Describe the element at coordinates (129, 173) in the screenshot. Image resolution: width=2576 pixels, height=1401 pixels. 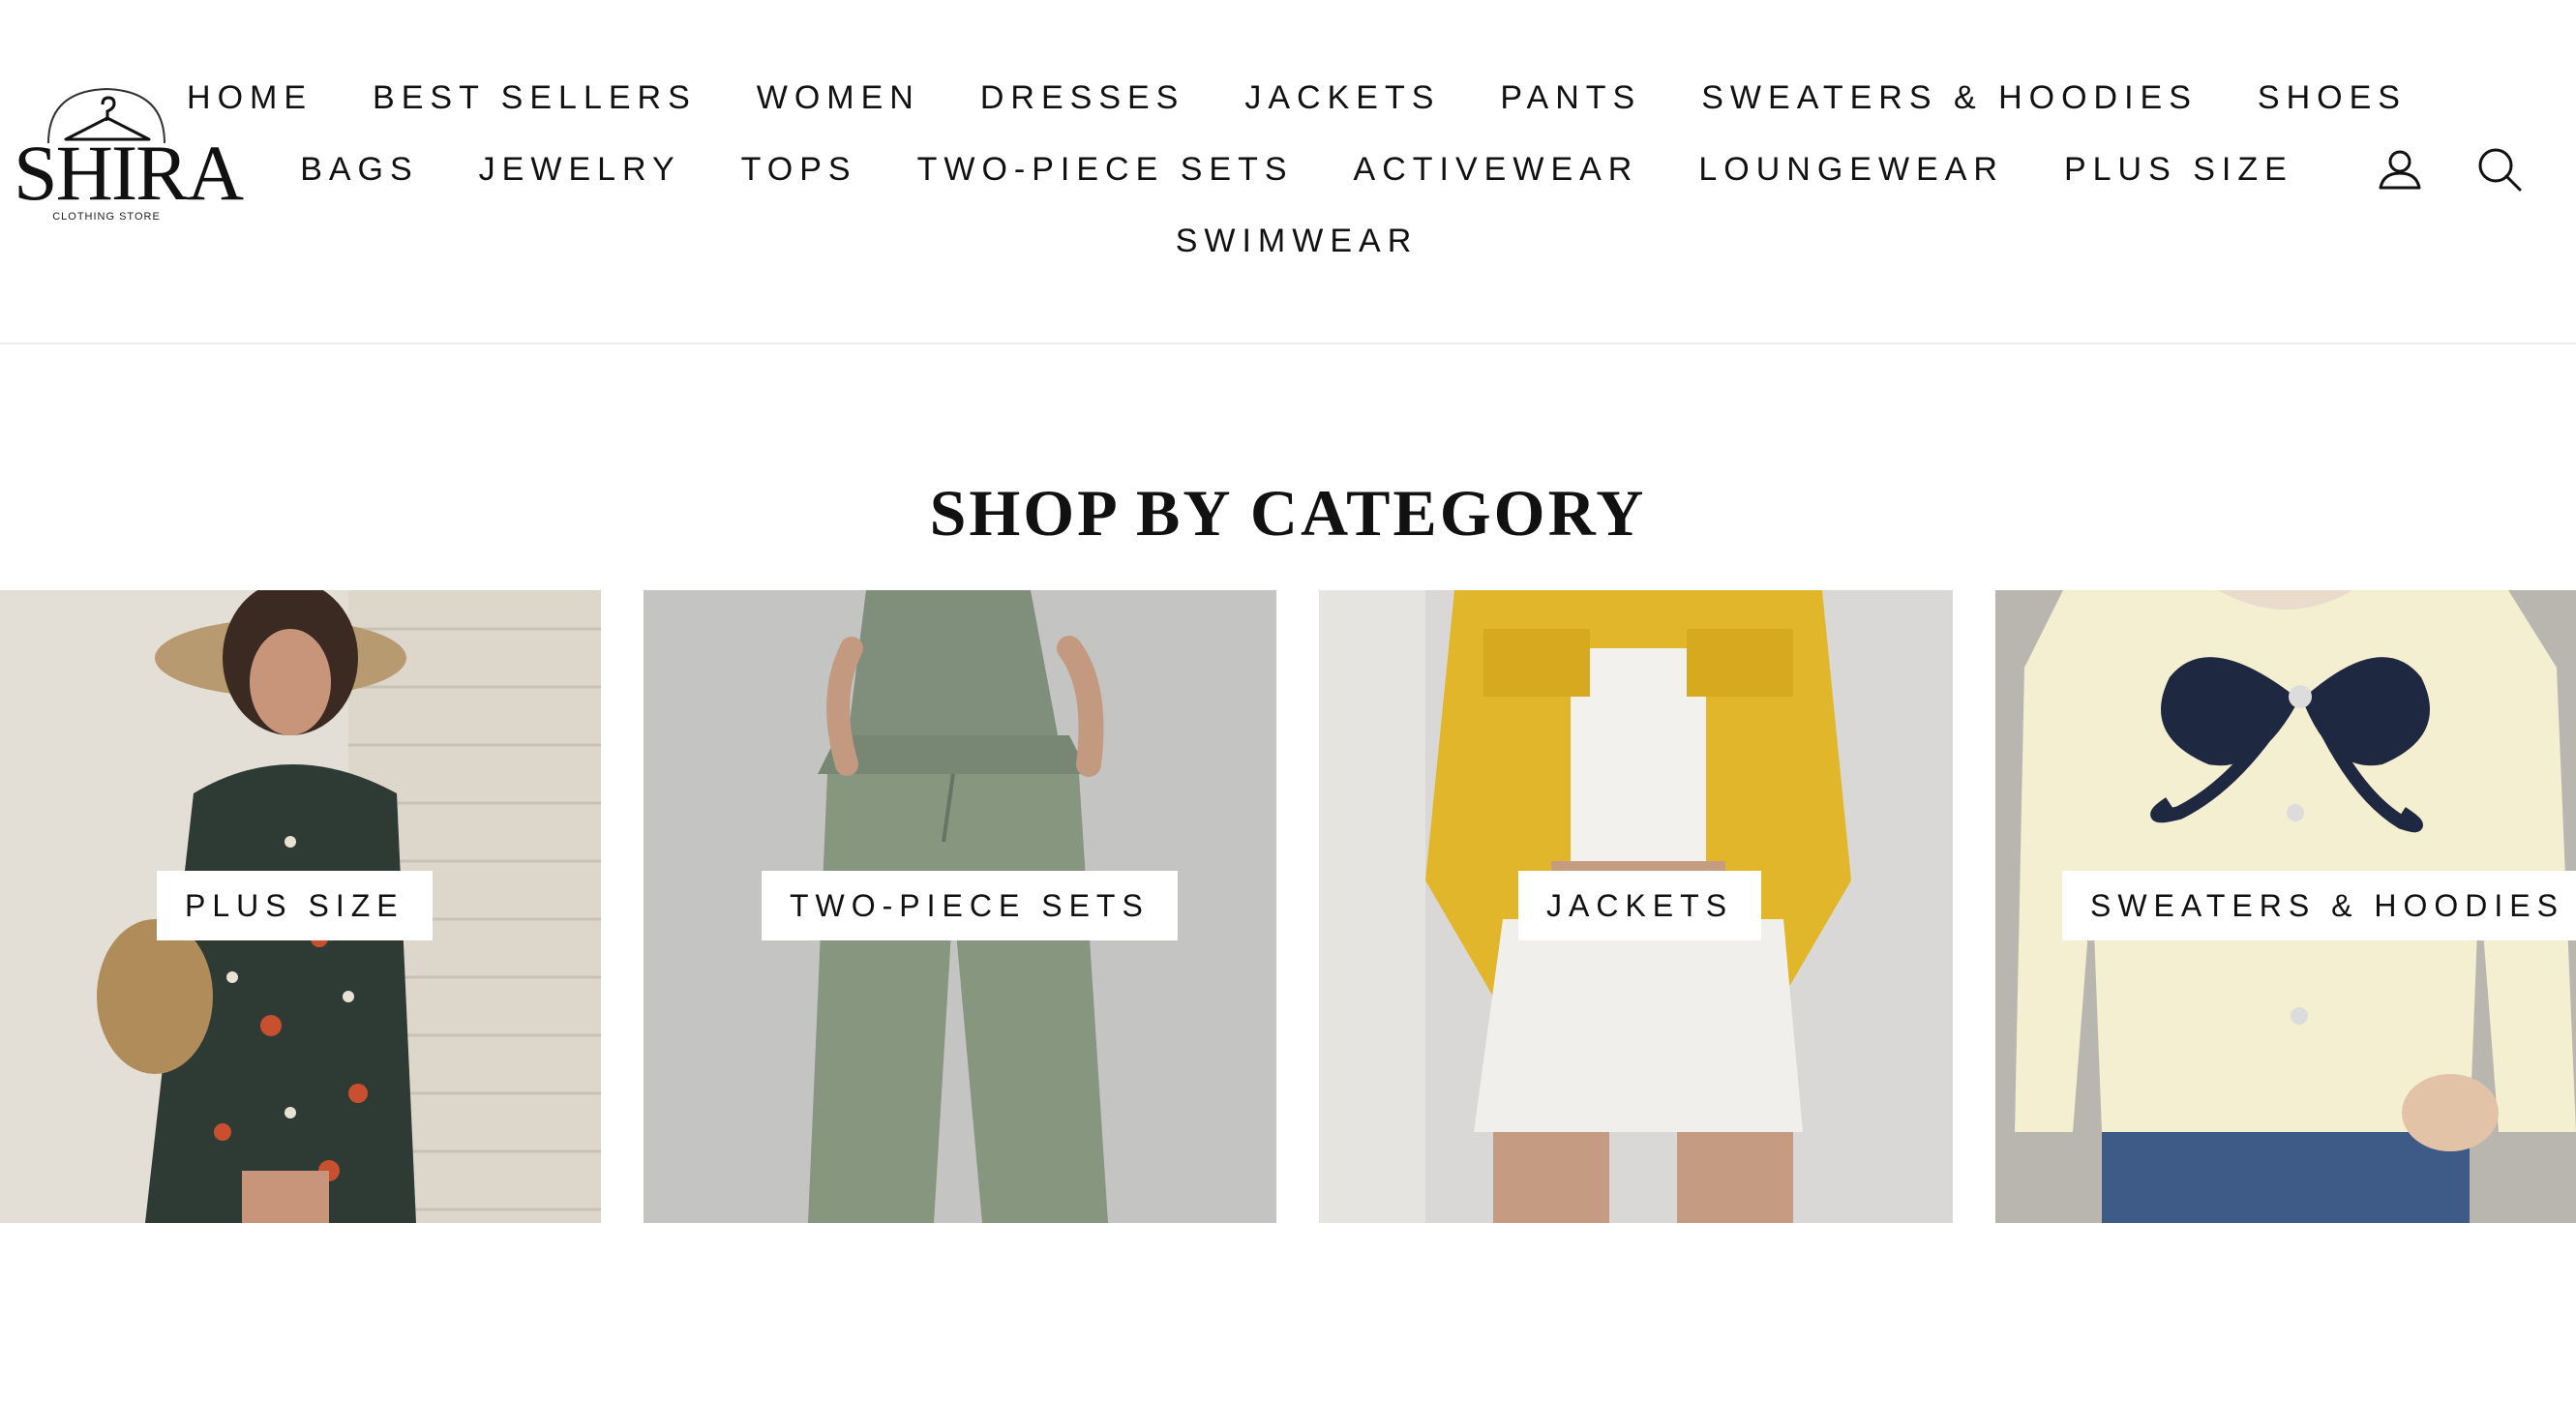
I see `logo-wordmark: SHIRA` at that location.